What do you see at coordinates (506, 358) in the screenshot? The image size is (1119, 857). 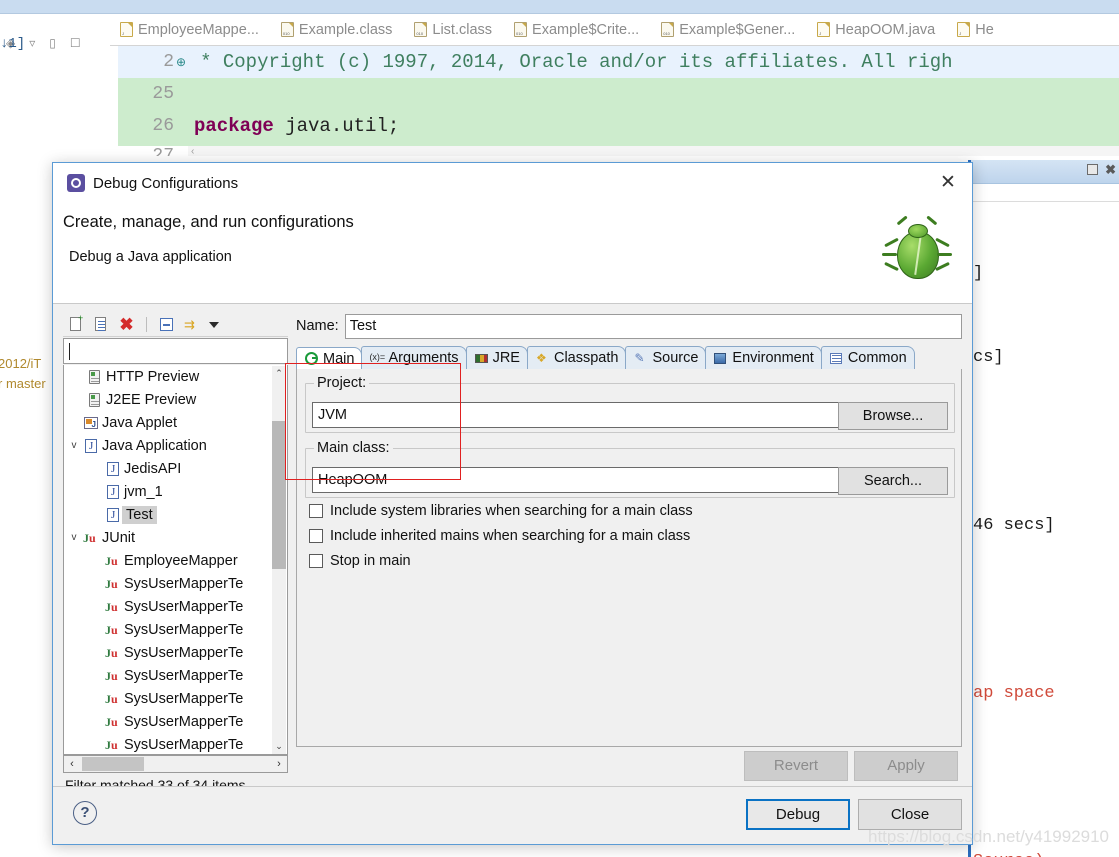 I see `tab-label: JRE` at bounding box center [506, 358].